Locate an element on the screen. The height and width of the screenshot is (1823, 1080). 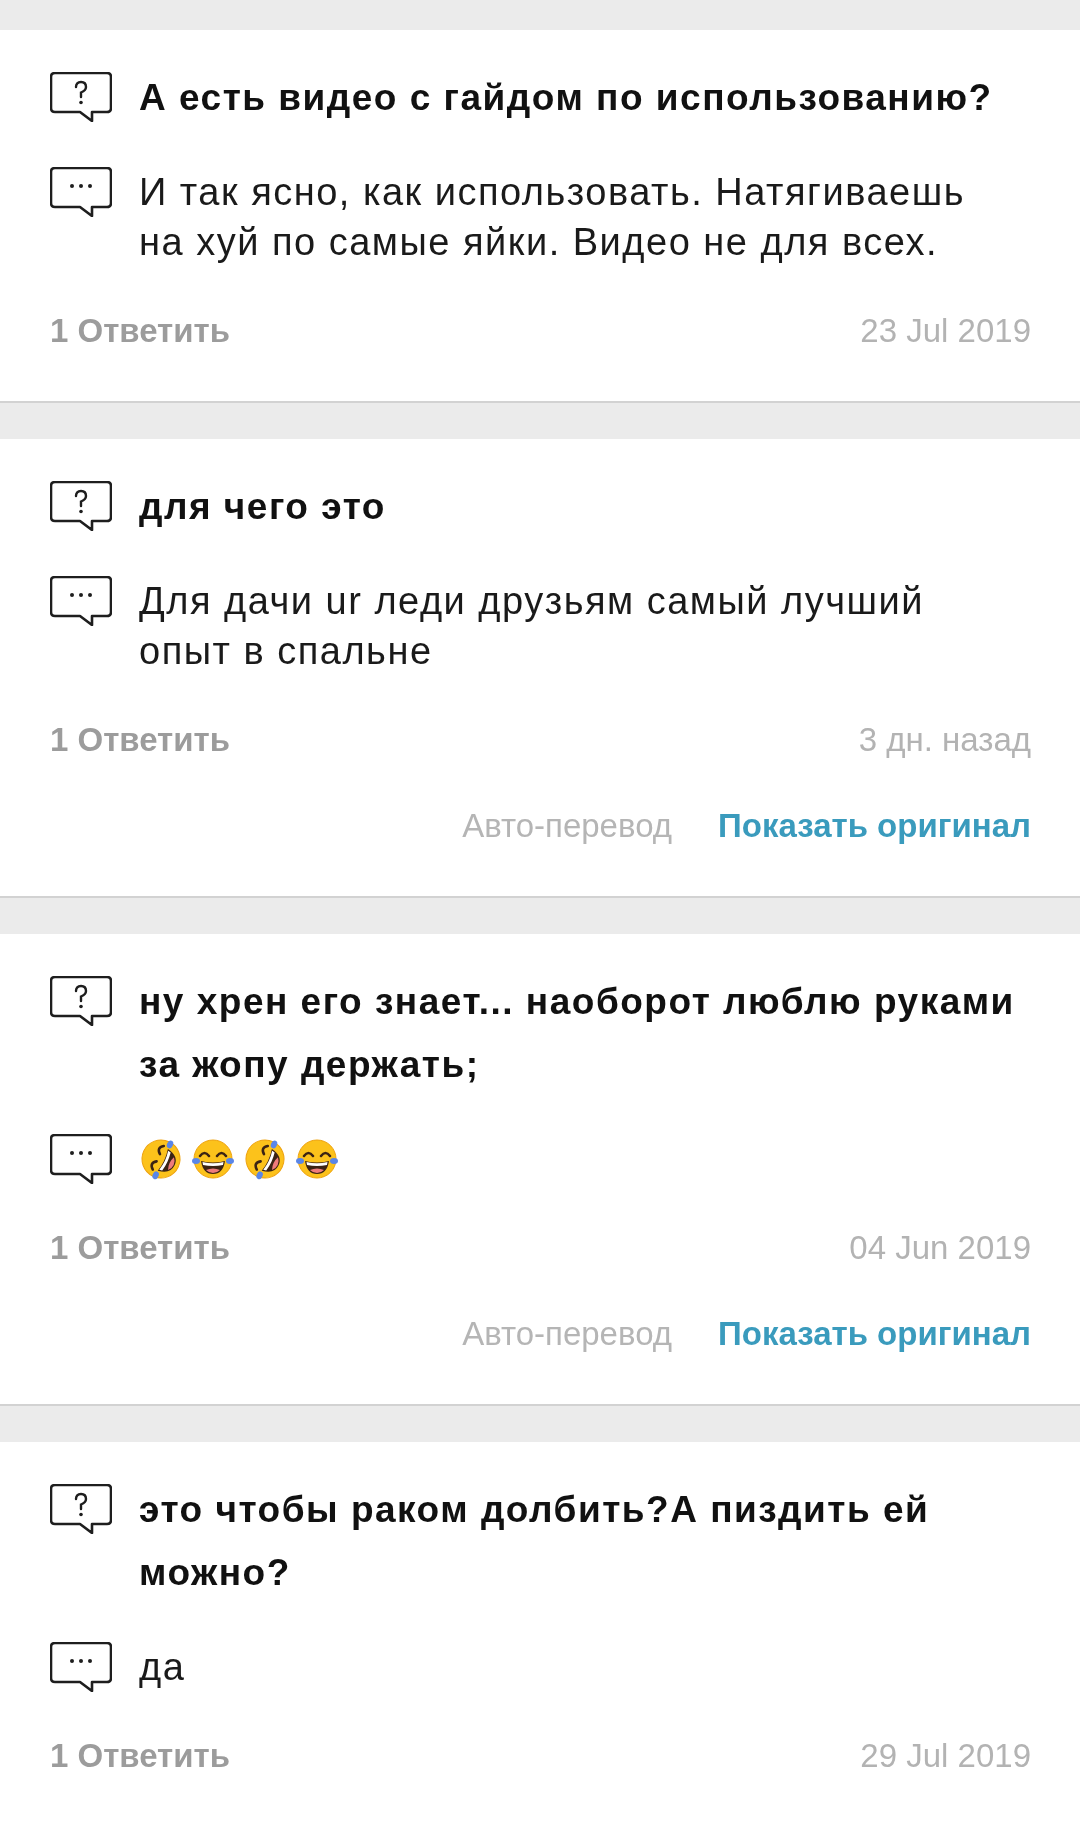
answer-text: да is located at coordinates (162, 1667).